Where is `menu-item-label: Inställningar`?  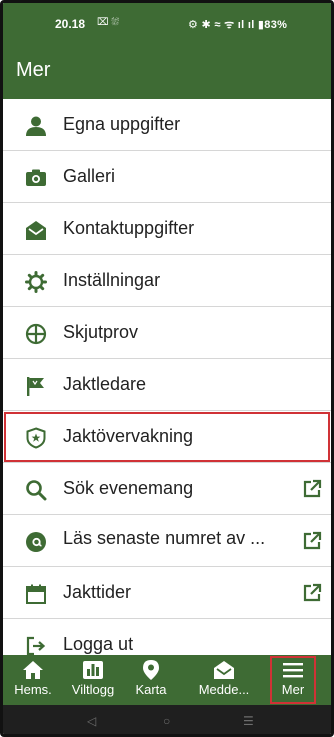
menu-item-label: Inställningar is located at coordinates (112, 280).